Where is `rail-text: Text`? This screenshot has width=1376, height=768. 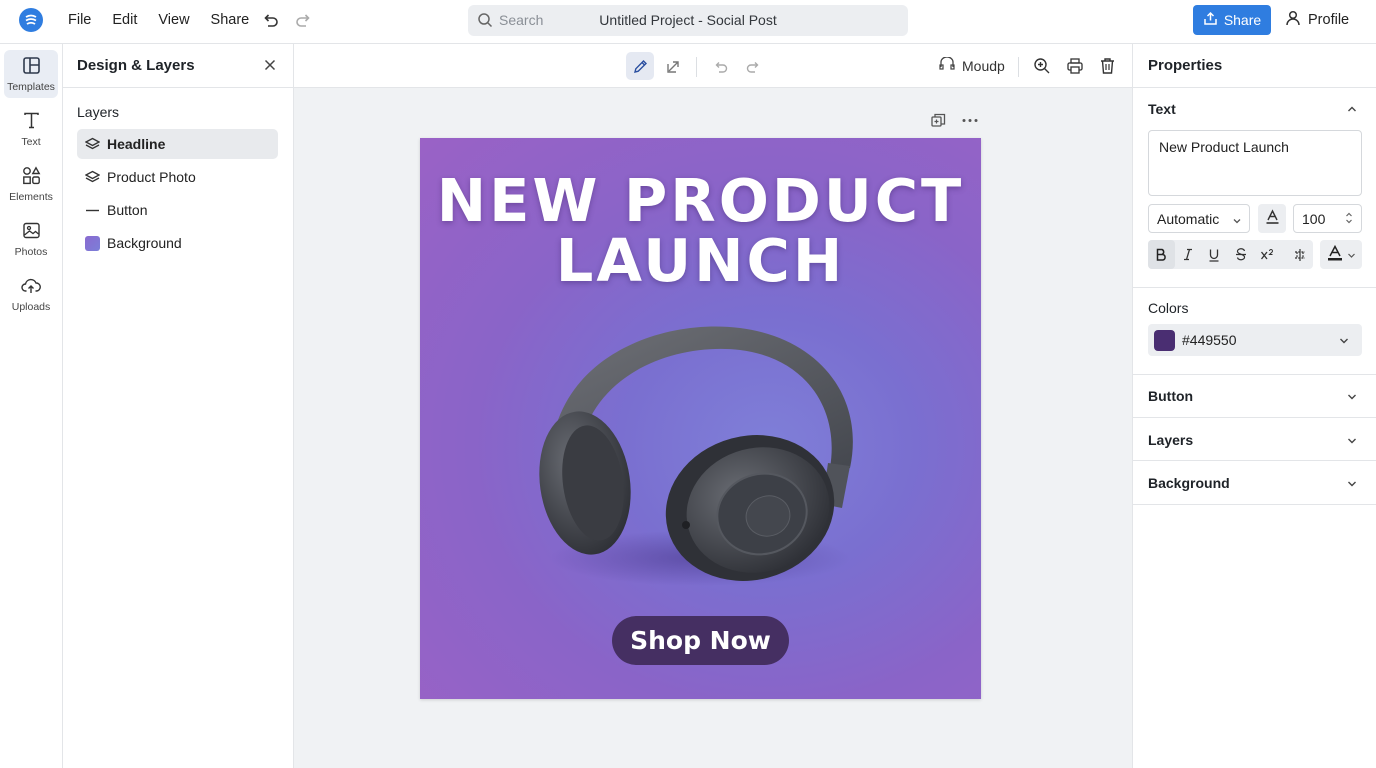 rail-text: Text is located at coordinates (31, 129).